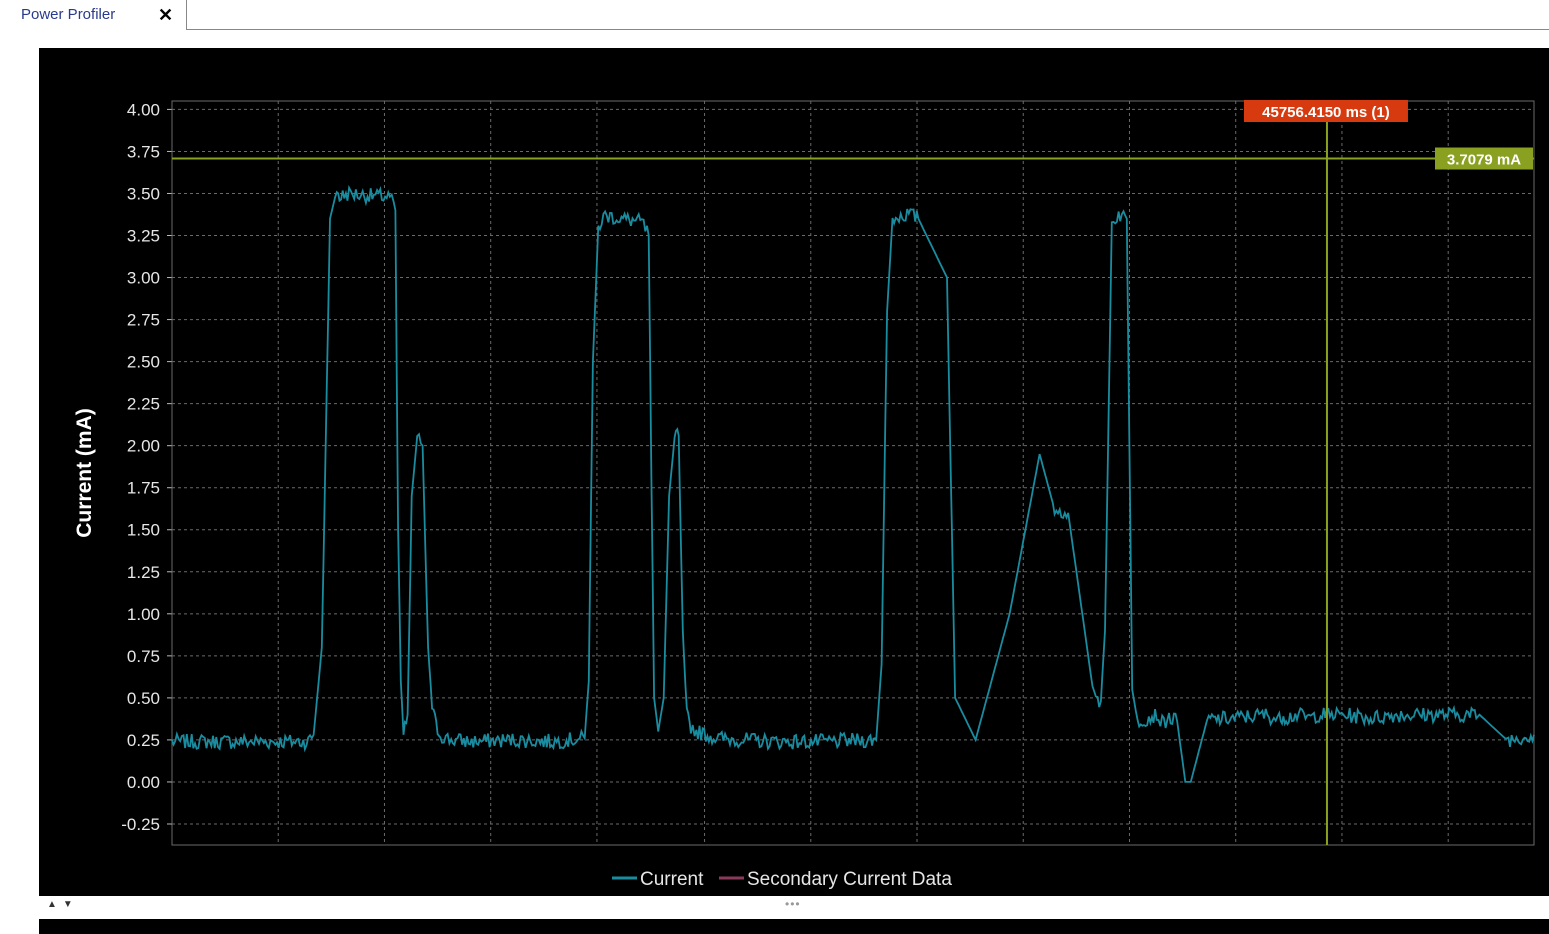 Image resolution: width=1549 pixels, height=934 pixels. Describe the element at coordinates (143, 278) in the screenshot. I see `y-tick-label: 3.00` at that location.